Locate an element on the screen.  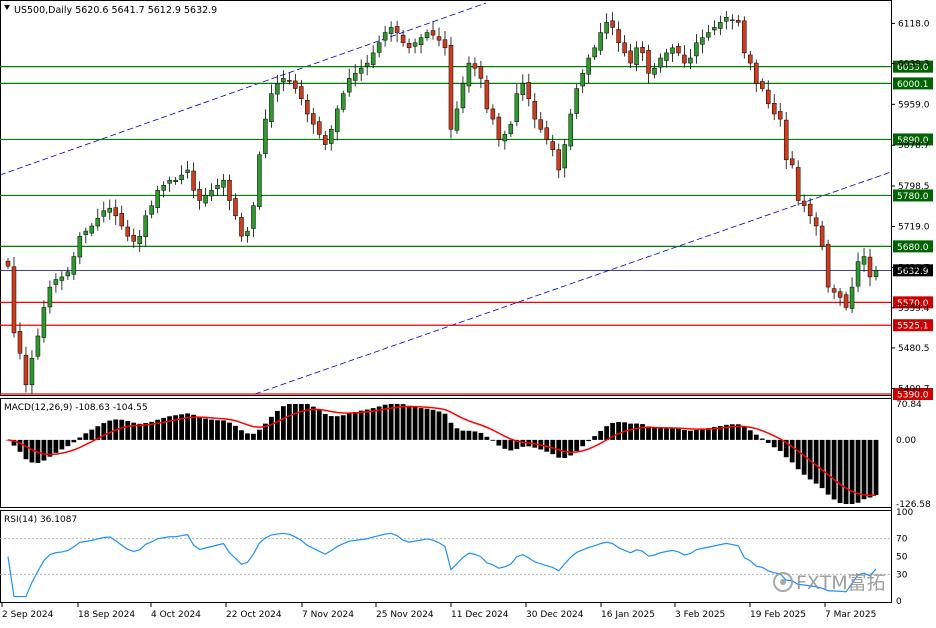
price-tick-label: 6039.3 is located at coordinates (914, 64).